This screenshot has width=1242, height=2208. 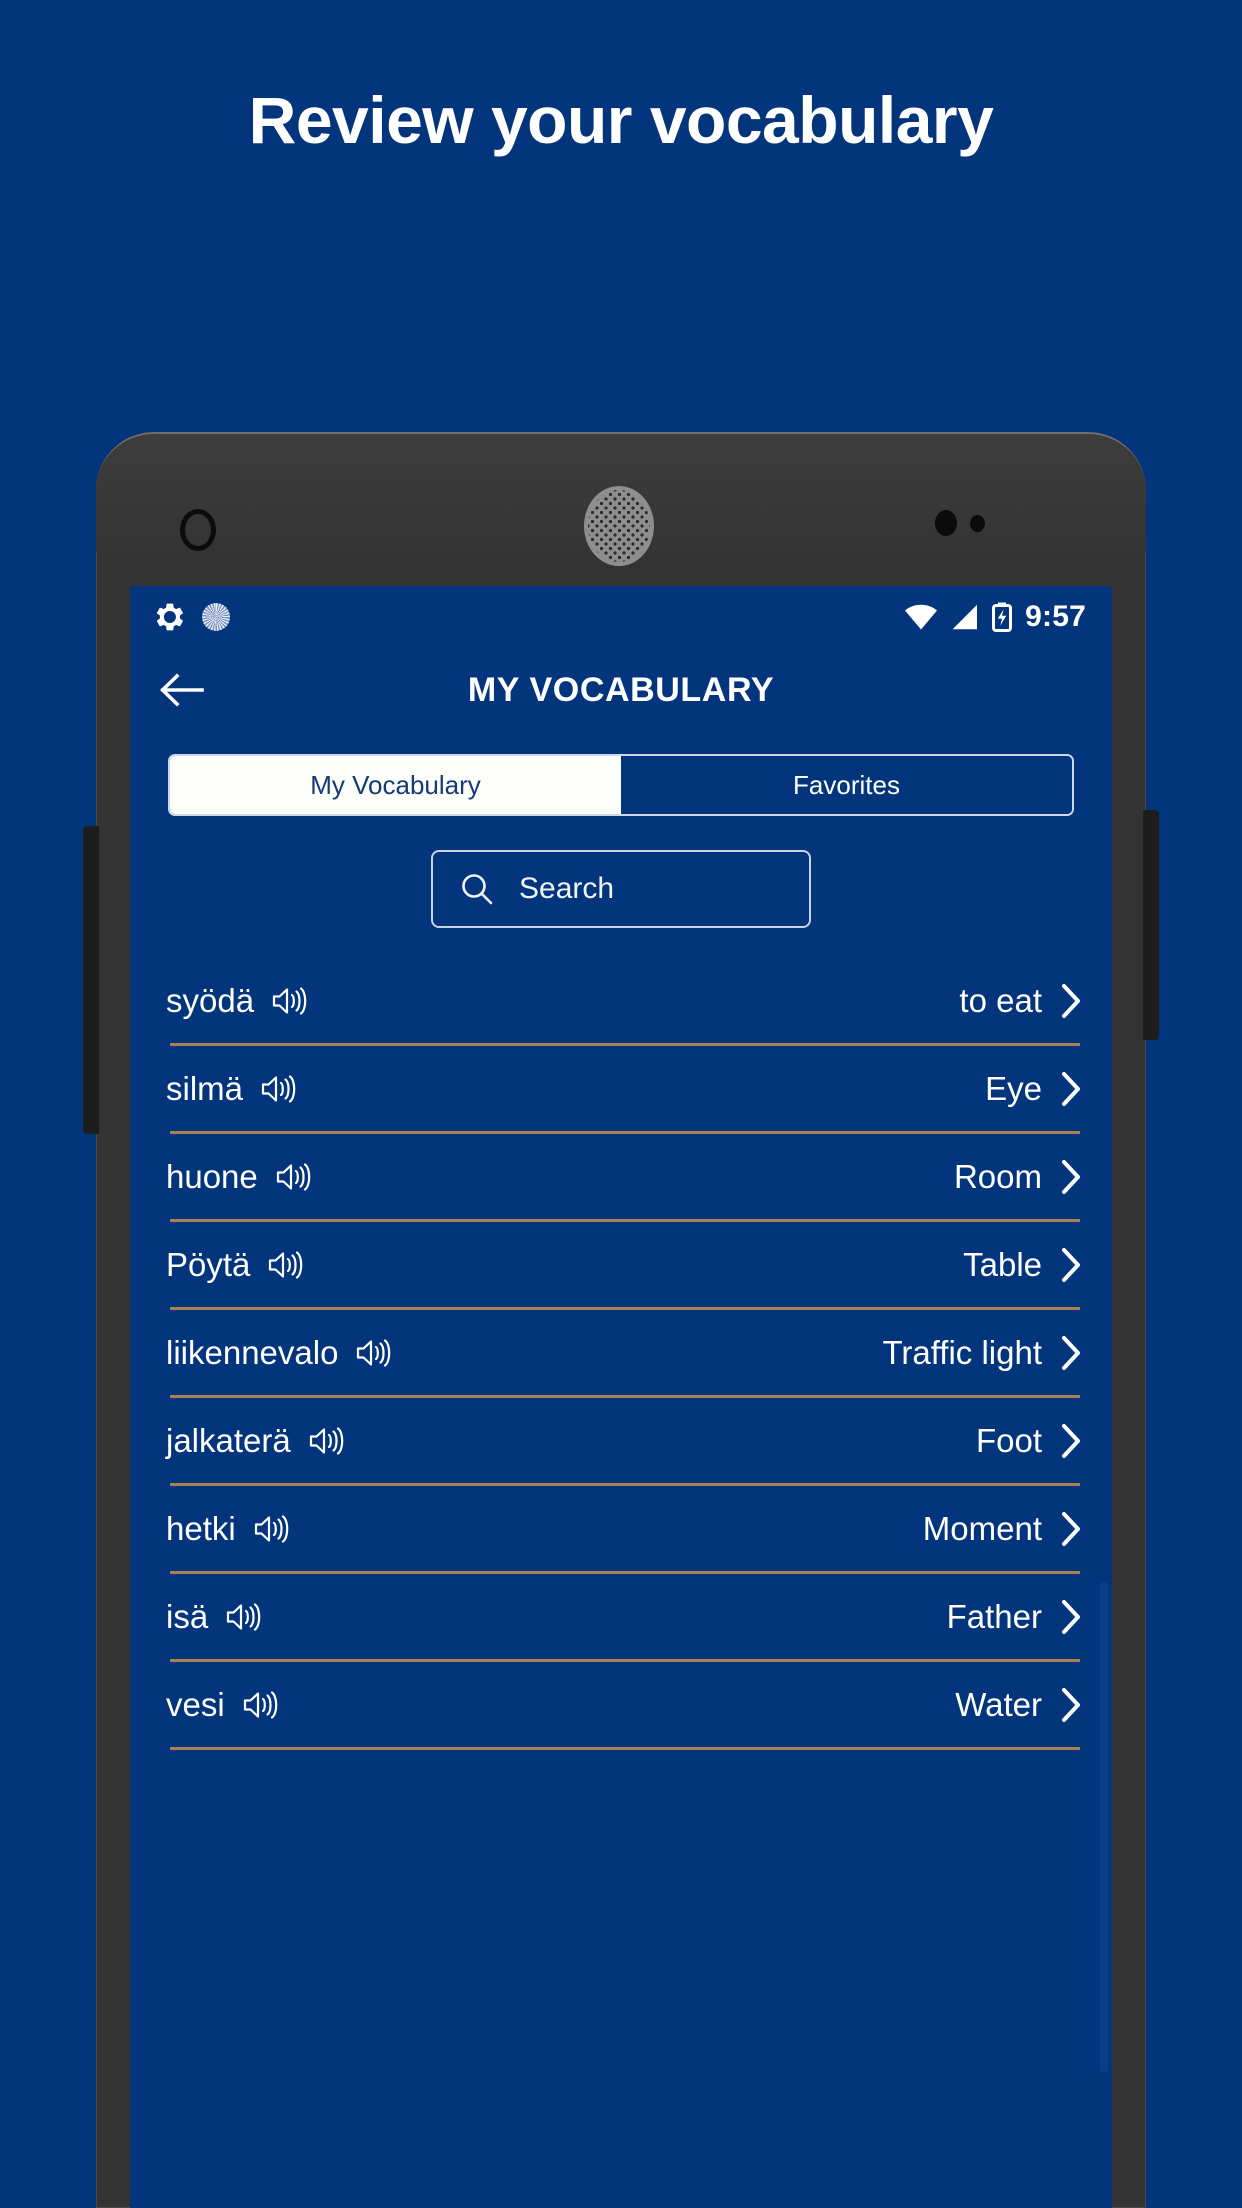 I want to click on status-bar-clock: 9:57, so click(x=1055, y=616).